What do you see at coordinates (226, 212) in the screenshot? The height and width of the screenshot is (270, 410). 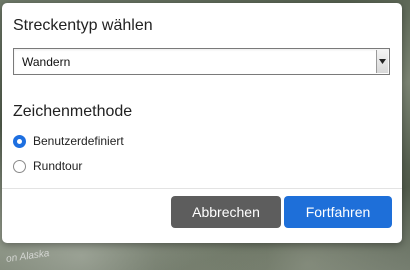 I see `cancel-button: Abbrechen` at bounding box center [226, 212].